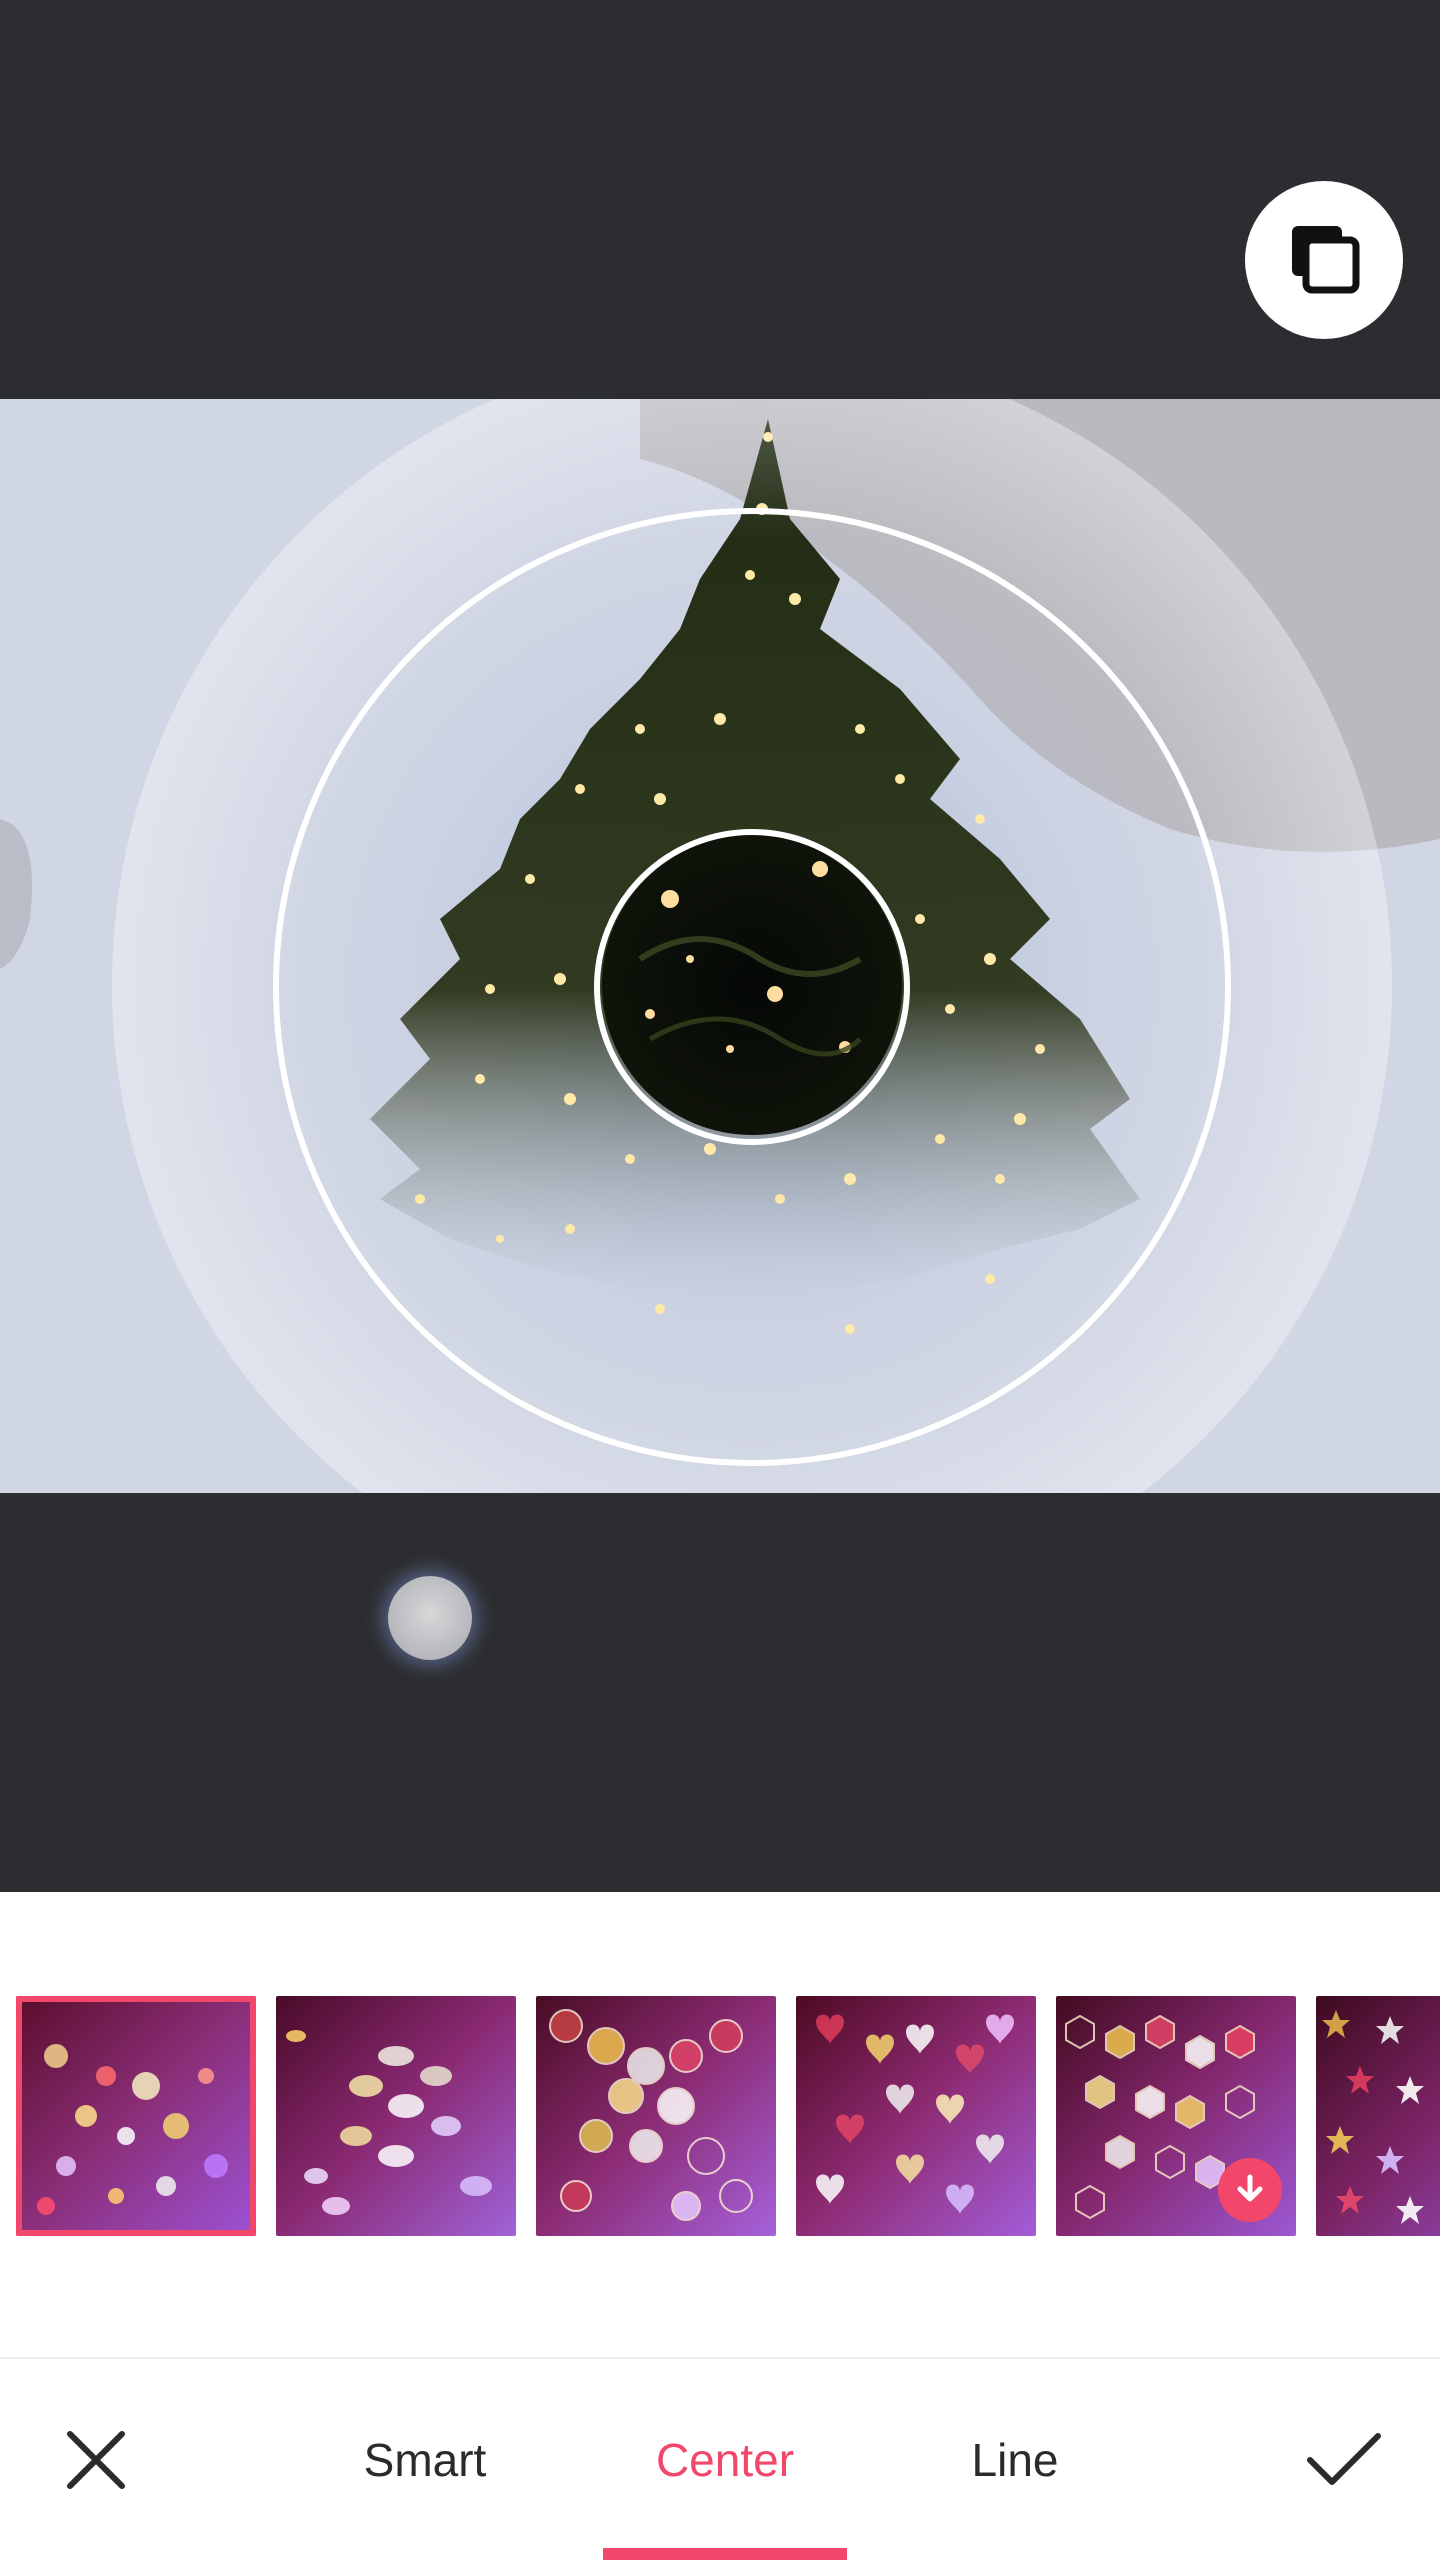 This screenshot has width=1440, height=2560. I want to click on compare-button, so click(1324, 260).